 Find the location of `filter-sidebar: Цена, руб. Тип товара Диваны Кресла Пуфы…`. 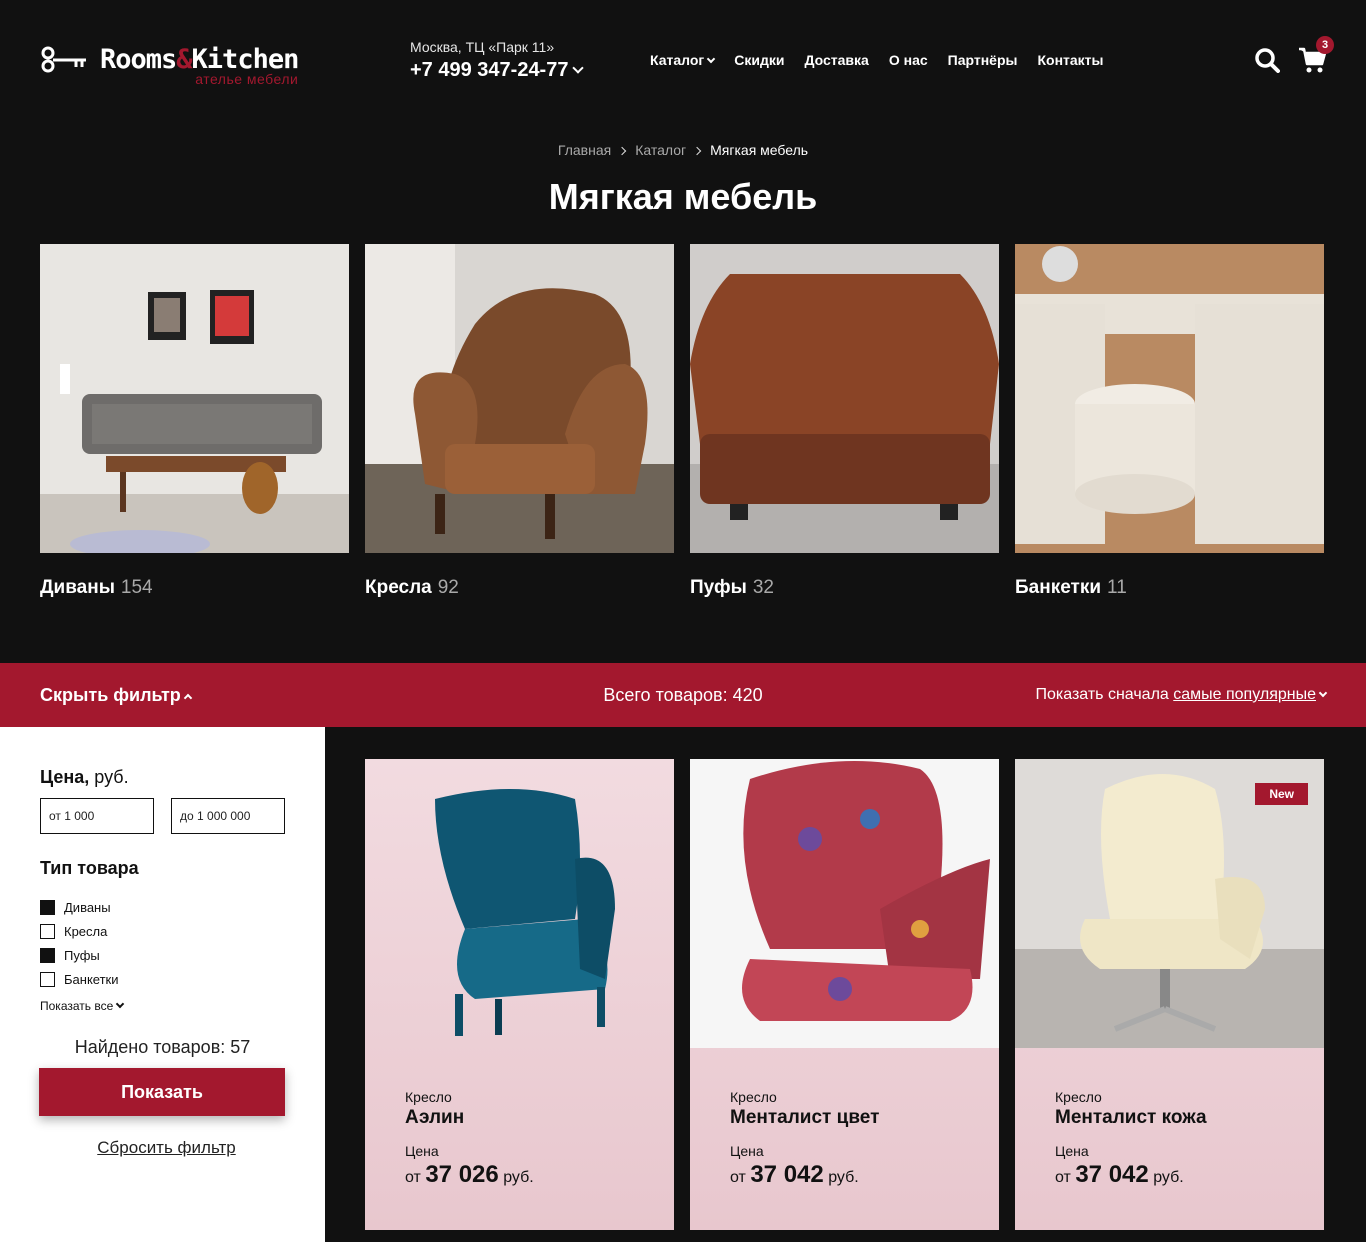

filter-sidebar: Цена, руб. Тип товара Диваны Кресла Пуфы… is located at coordinates (162, 984).